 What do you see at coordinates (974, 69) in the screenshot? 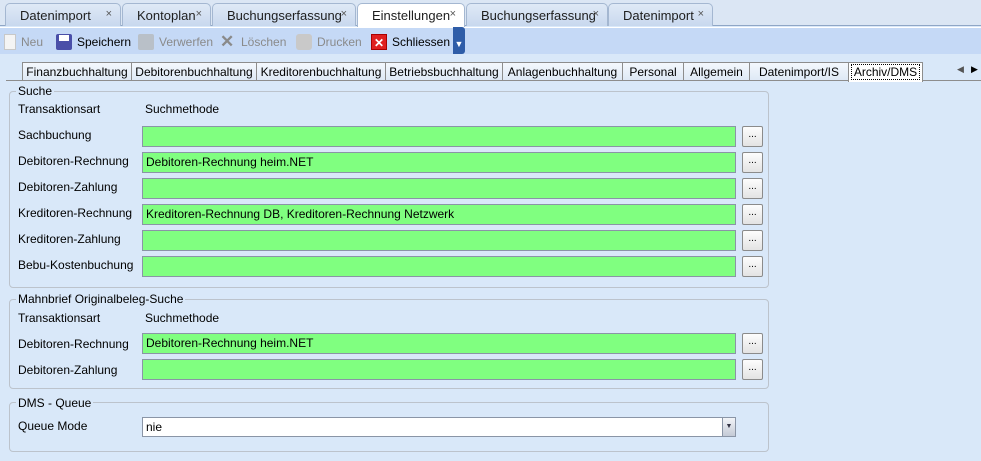
I see `scroll-right-icon: ▶` at bounding box center [974, 69].